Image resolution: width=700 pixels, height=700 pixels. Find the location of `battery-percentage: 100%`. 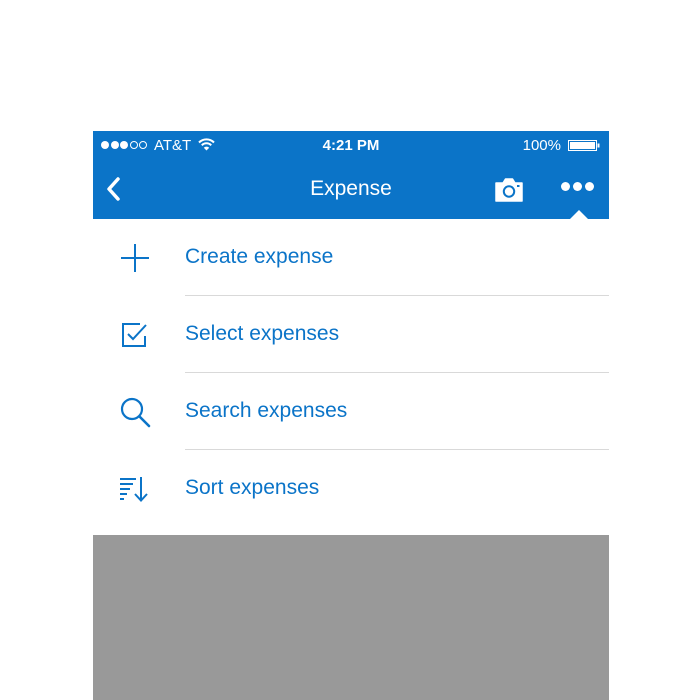

battery-percentage: 100% is located at coordinates (541, 145).